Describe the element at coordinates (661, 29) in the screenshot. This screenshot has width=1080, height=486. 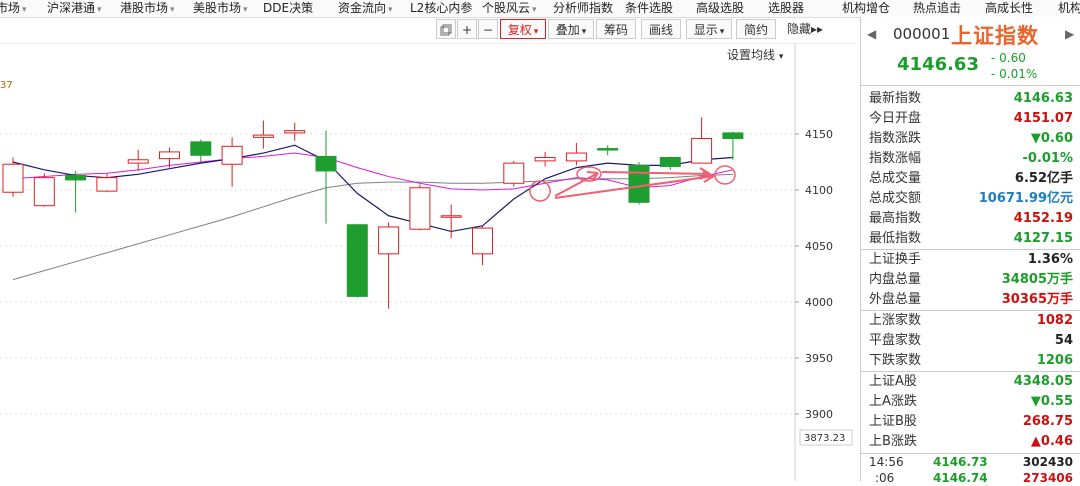
I see `draw-line-button: 画线` at that location.